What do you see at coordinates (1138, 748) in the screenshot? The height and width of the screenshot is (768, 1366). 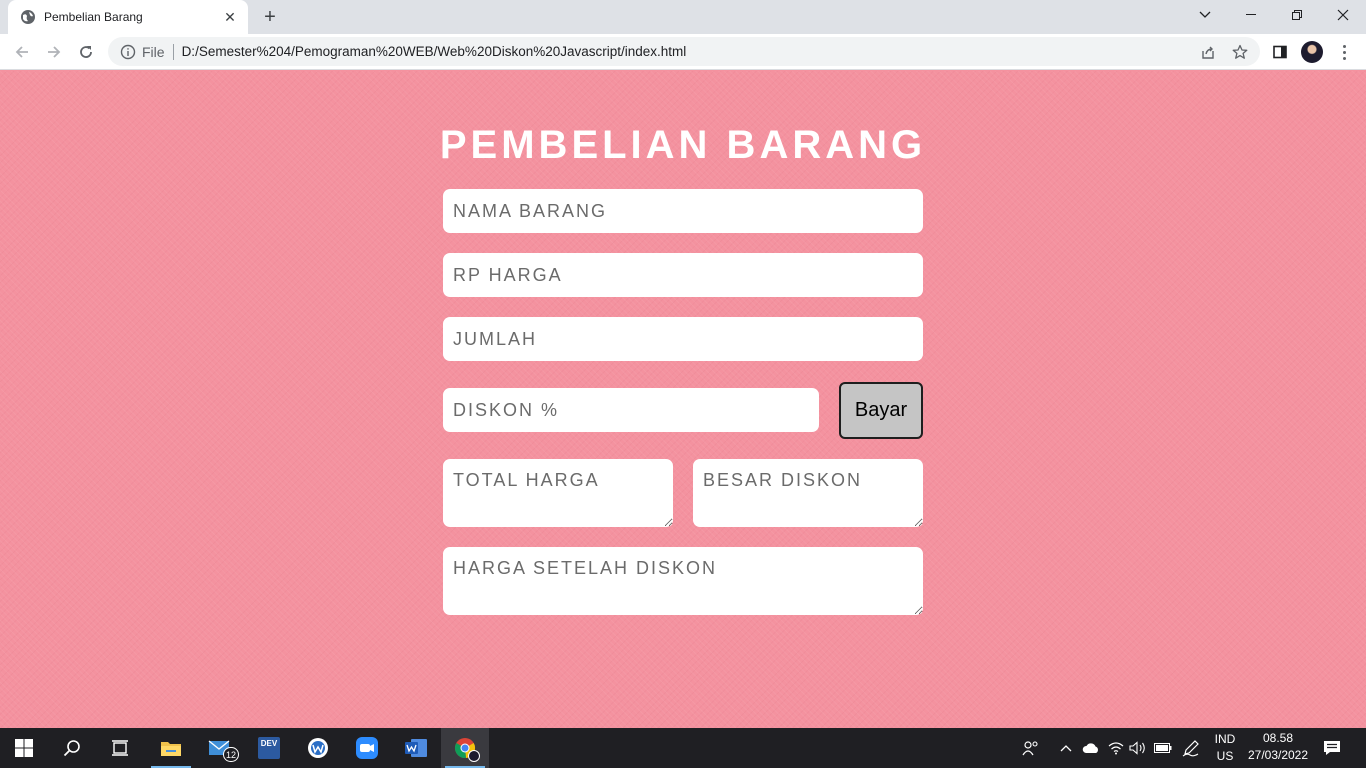 I see `volume-icon` at bounding box center [1138, 748].